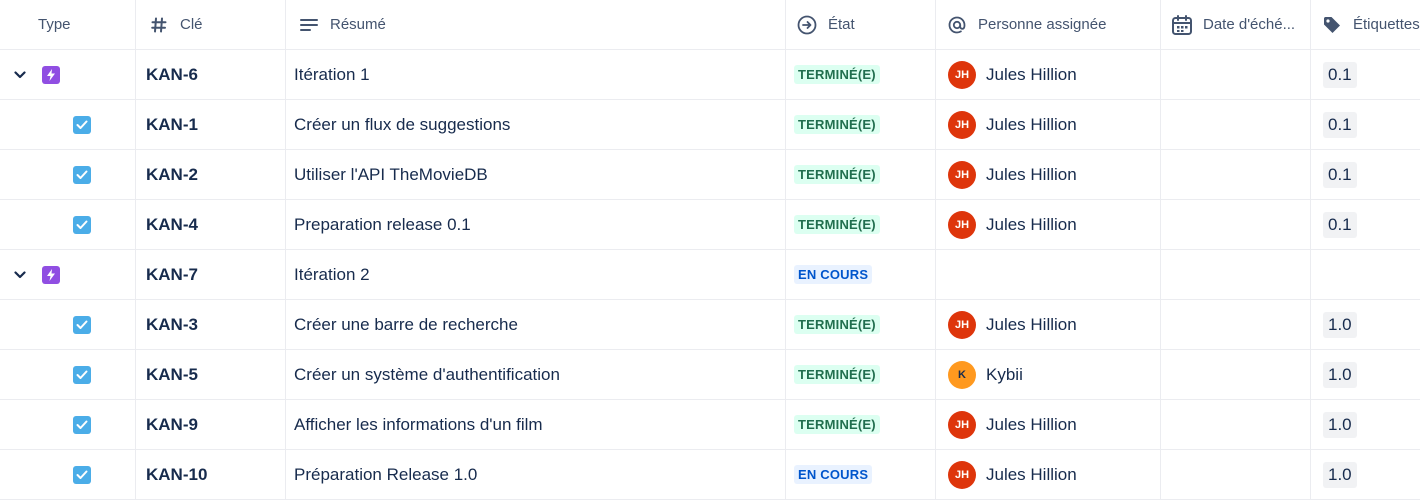 This screenshot has width=1420, height=500. I want to click on summary-cell: Itération 2, so click(536, 274).